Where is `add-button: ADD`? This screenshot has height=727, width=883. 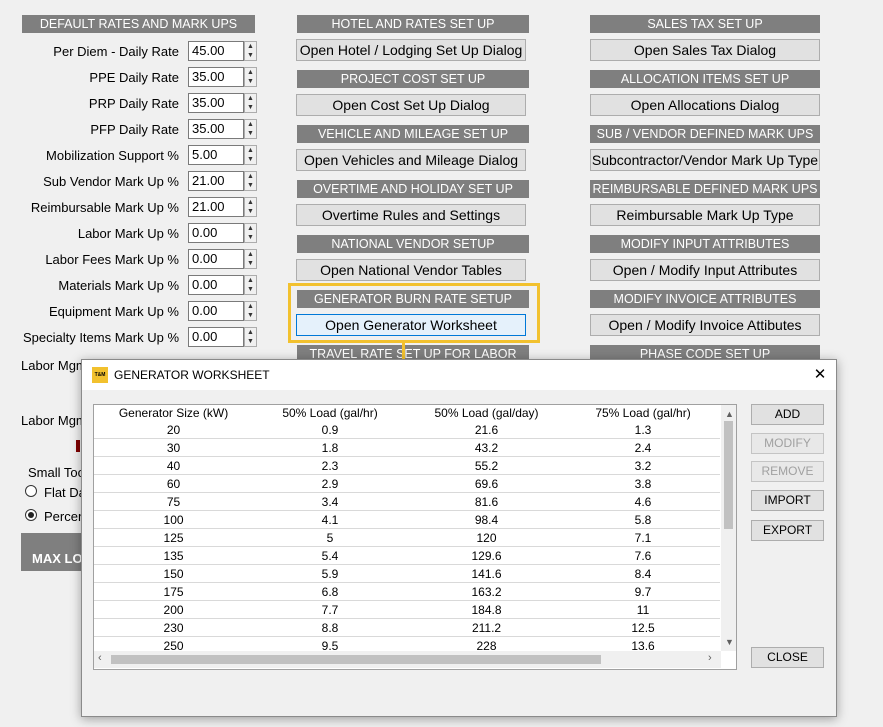 add-button: ADD is located at coordinates (787, 414).